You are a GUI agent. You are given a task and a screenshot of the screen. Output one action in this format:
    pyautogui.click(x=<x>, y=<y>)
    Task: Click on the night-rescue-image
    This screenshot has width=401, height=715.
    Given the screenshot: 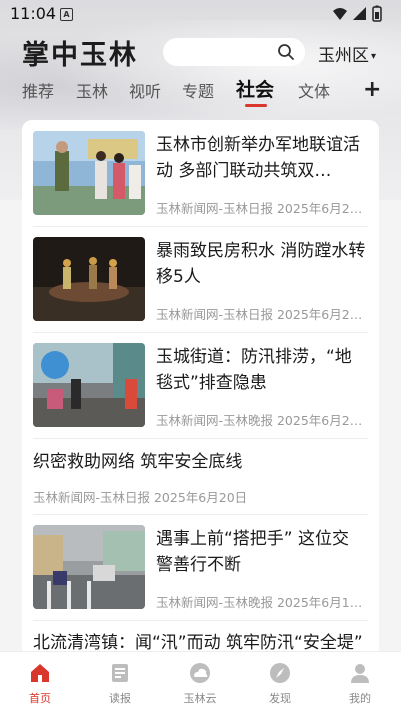 What is the action you would take?
    pyautogui.click(x=89, y=279)
    